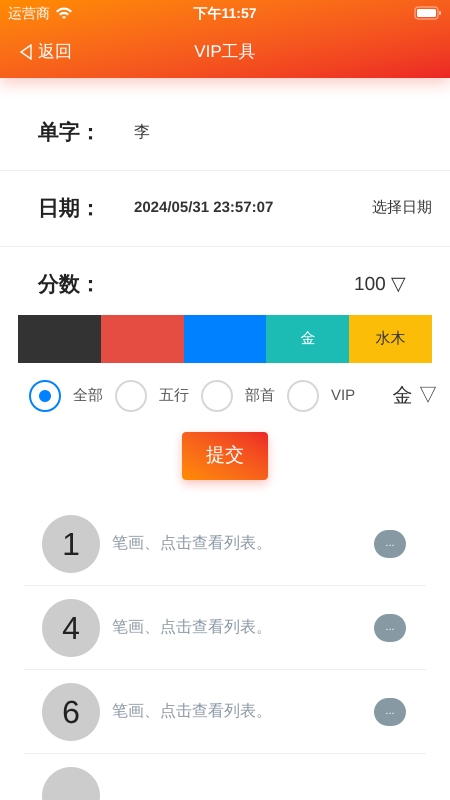 The height and width of the screenshot is (800, 450). What do you see at coordinates (225, 456) in the screenshot?
I see `submit-button: 提交` at bounding box center [225, 456].